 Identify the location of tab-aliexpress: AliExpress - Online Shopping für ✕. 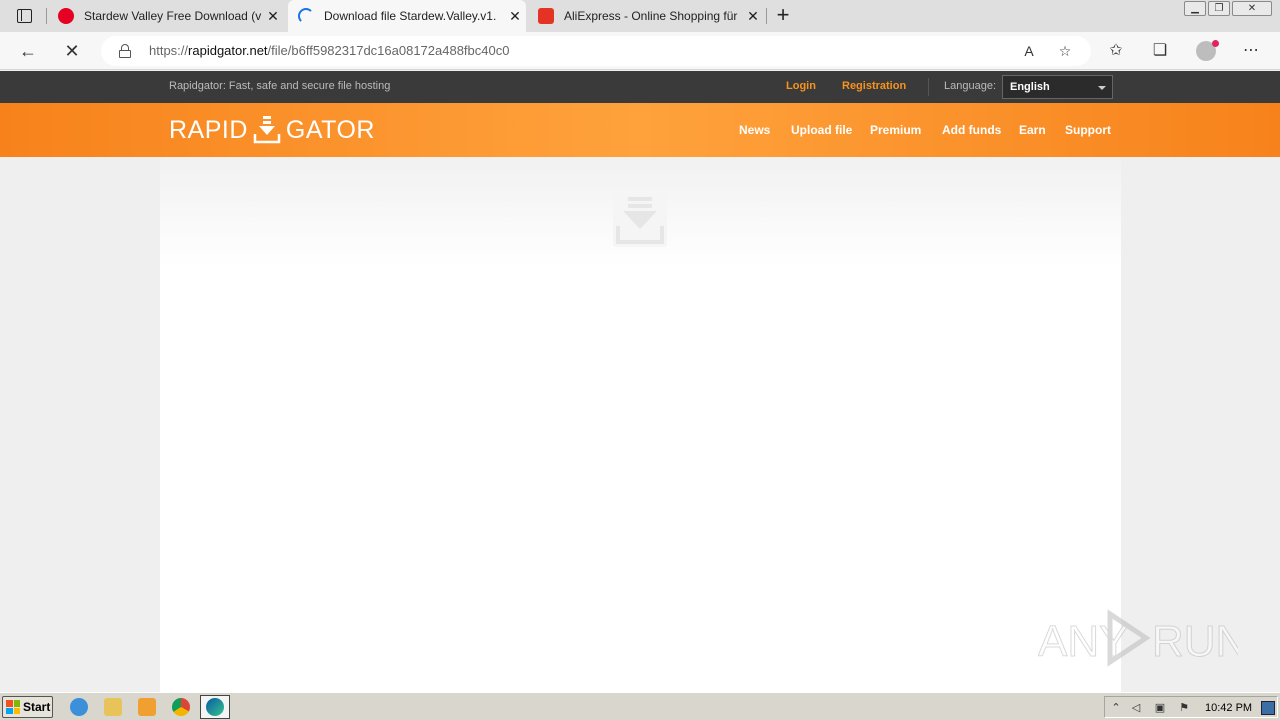
(646, 16).